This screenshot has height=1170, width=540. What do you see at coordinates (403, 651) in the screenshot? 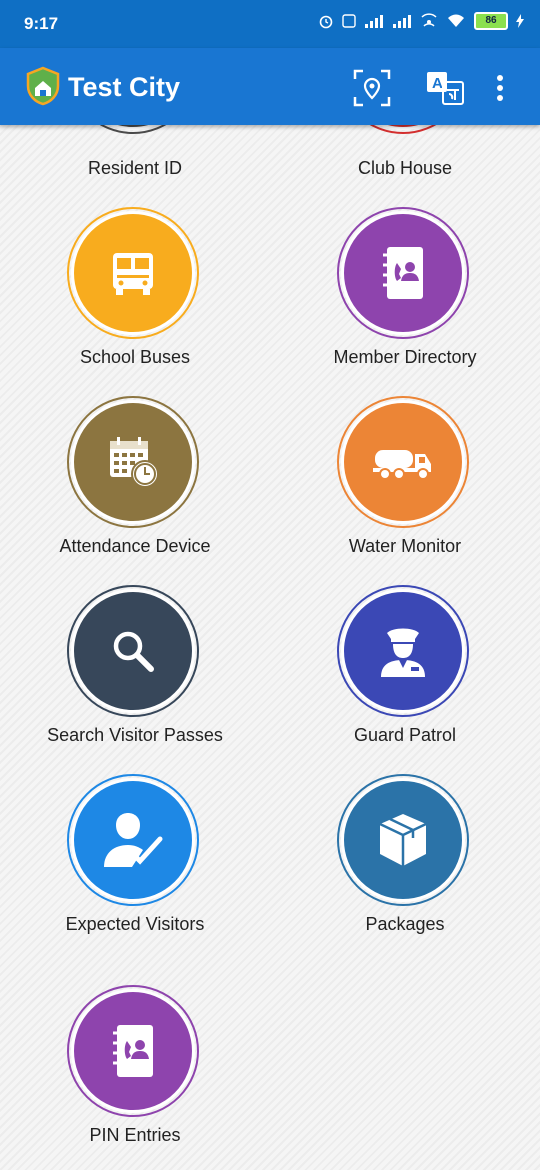
I see `guard-icon` at bounding box center [403, 651].